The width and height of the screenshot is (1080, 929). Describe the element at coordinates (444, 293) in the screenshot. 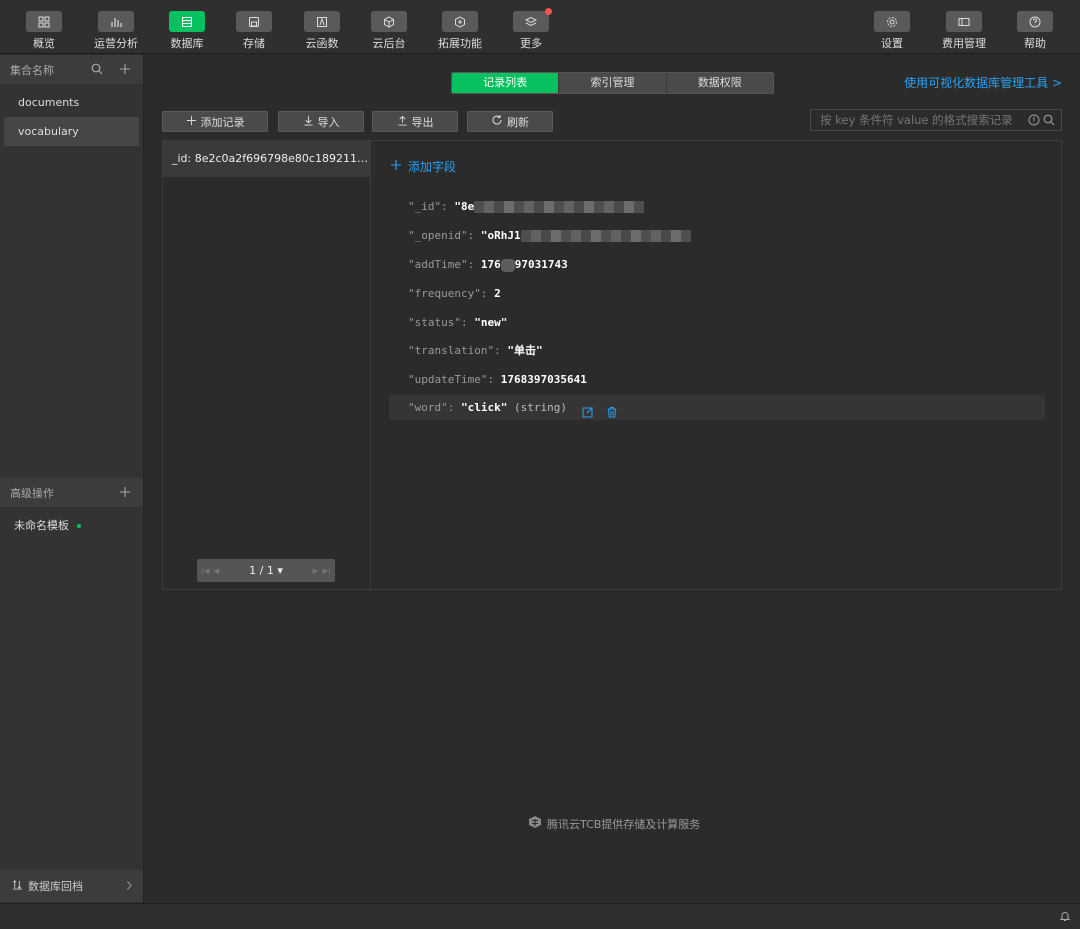

I see `field-key: "frequency"` at that location.